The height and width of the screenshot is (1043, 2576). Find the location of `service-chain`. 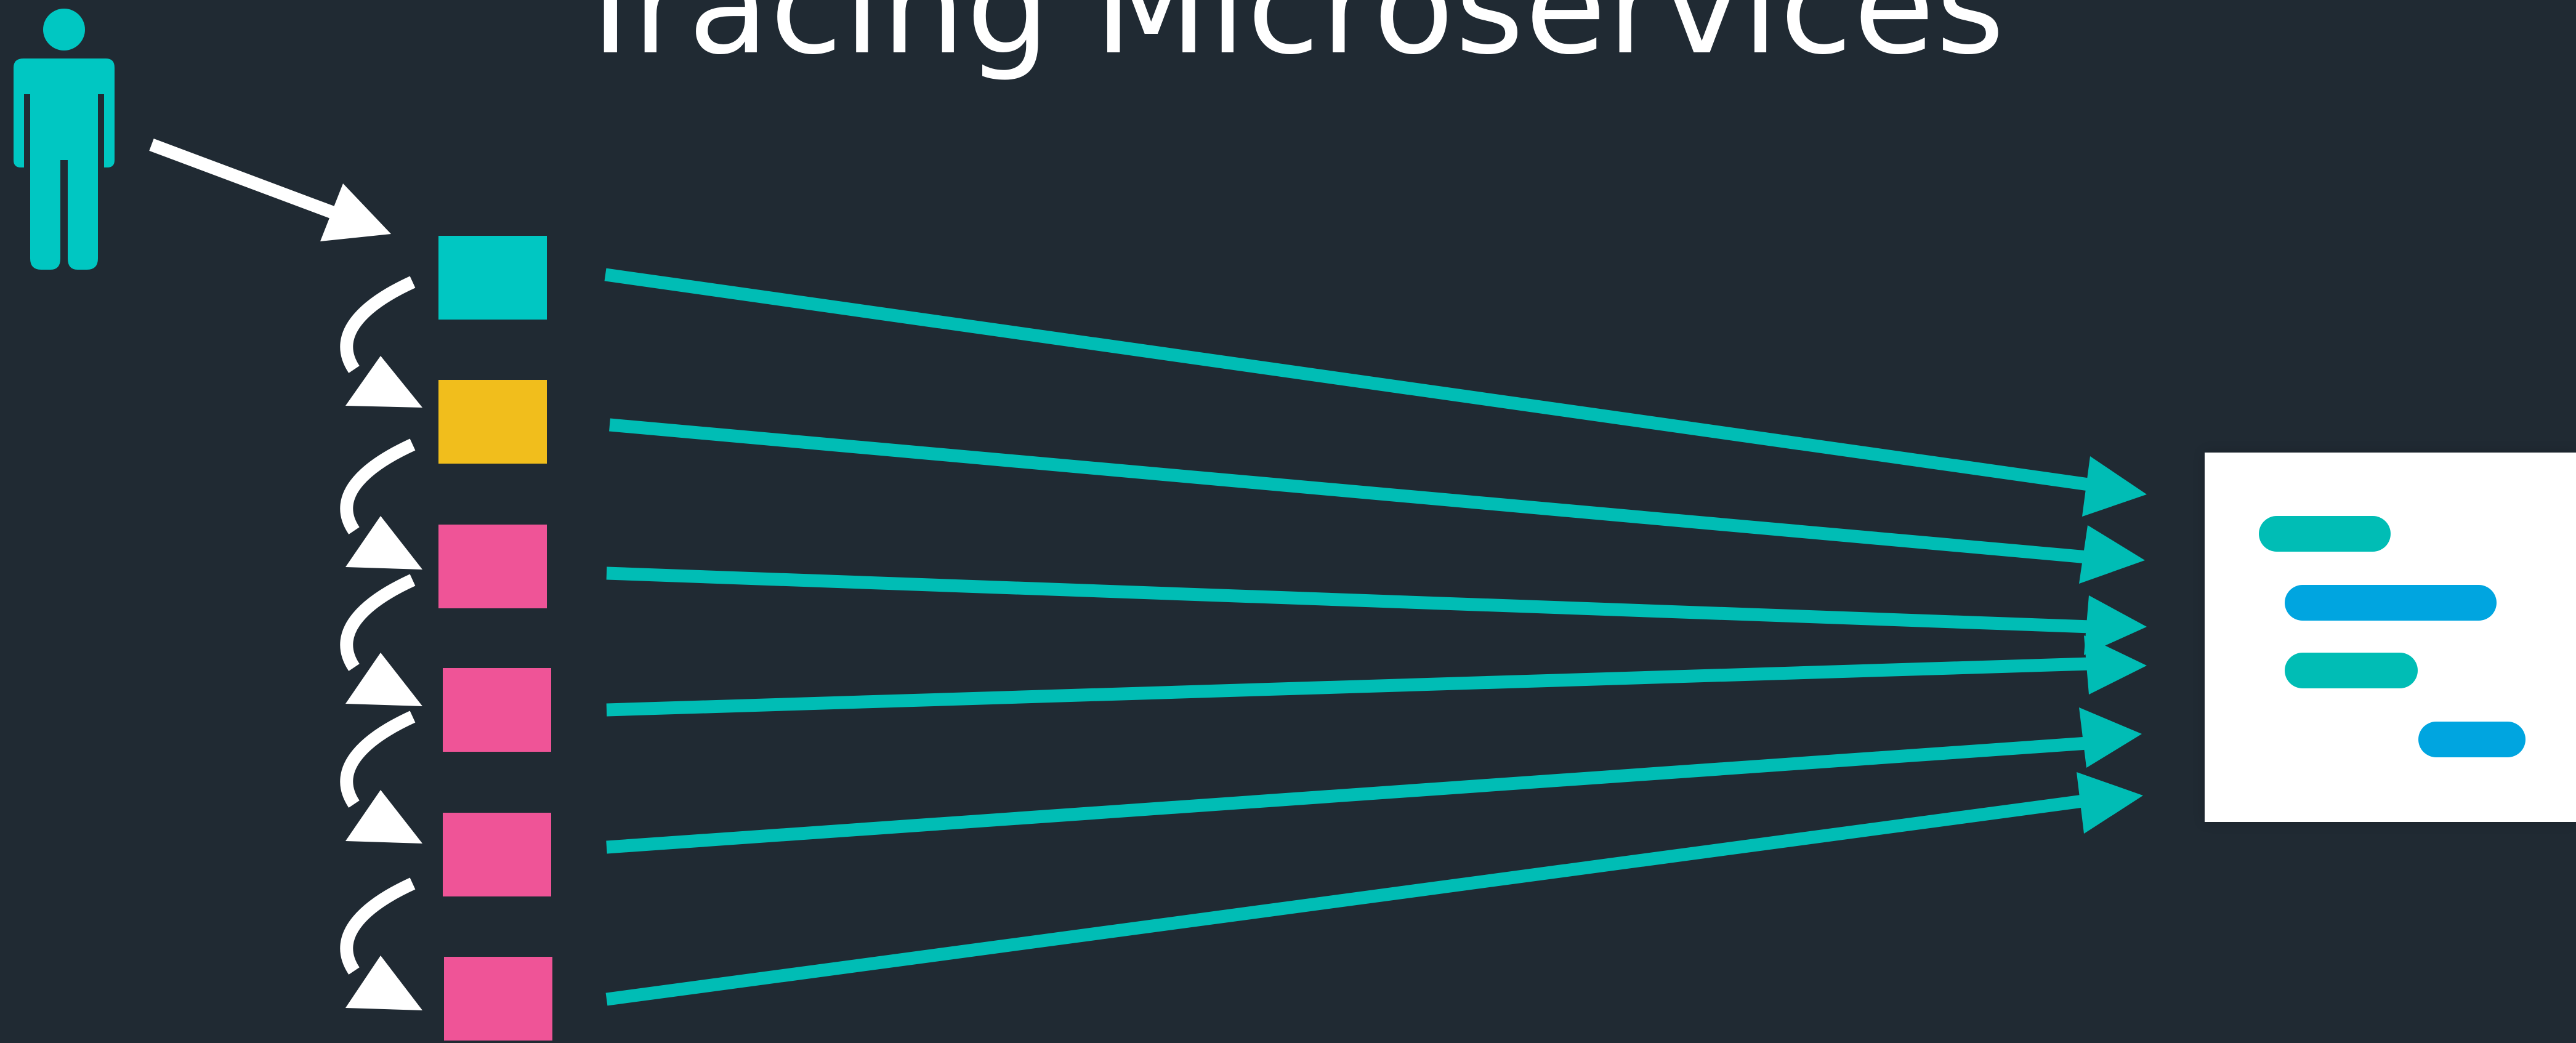

service-chain is located at coordinates (446, 638).